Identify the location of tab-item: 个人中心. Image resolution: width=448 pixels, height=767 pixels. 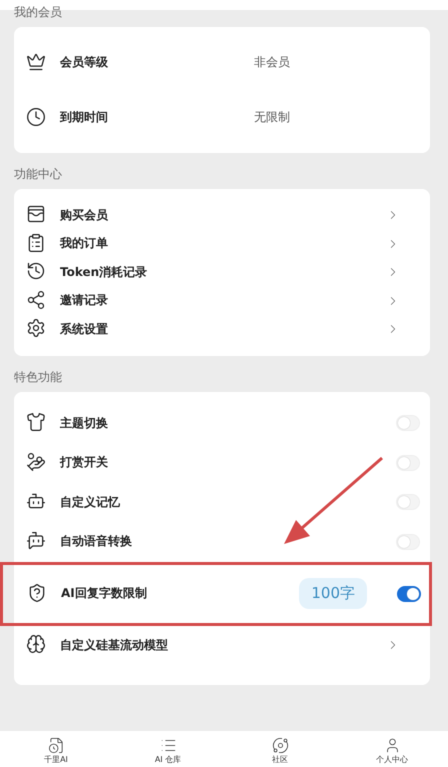
(392, 749).